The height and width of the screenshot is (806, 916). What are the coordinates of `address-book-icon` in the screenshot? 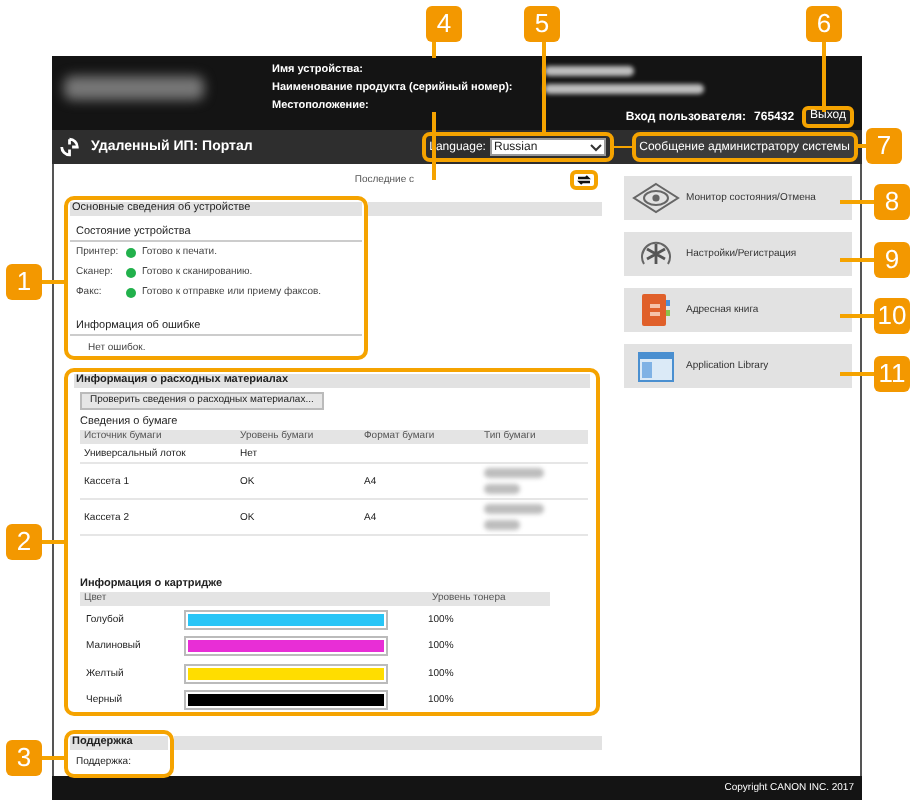 It's located at (656, 310).